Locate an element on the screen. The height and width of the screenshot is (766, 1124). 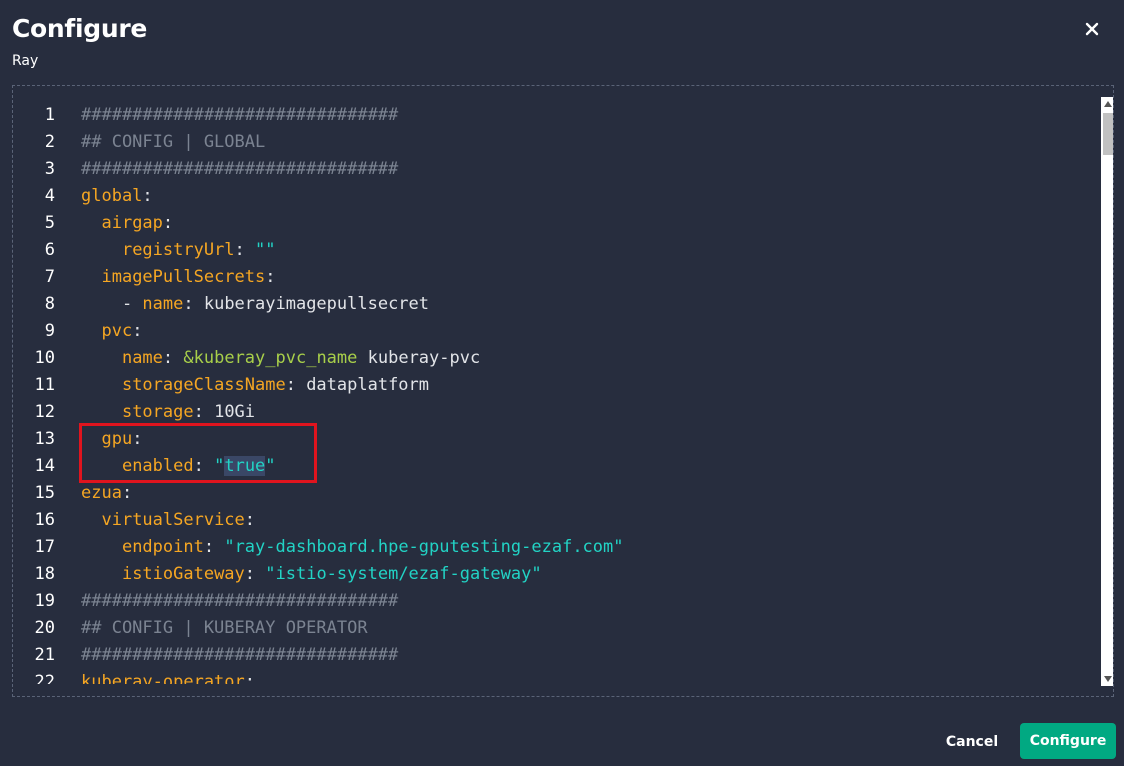
code-token: &kuberay_pvc_name is located at coordinates (270, 358).